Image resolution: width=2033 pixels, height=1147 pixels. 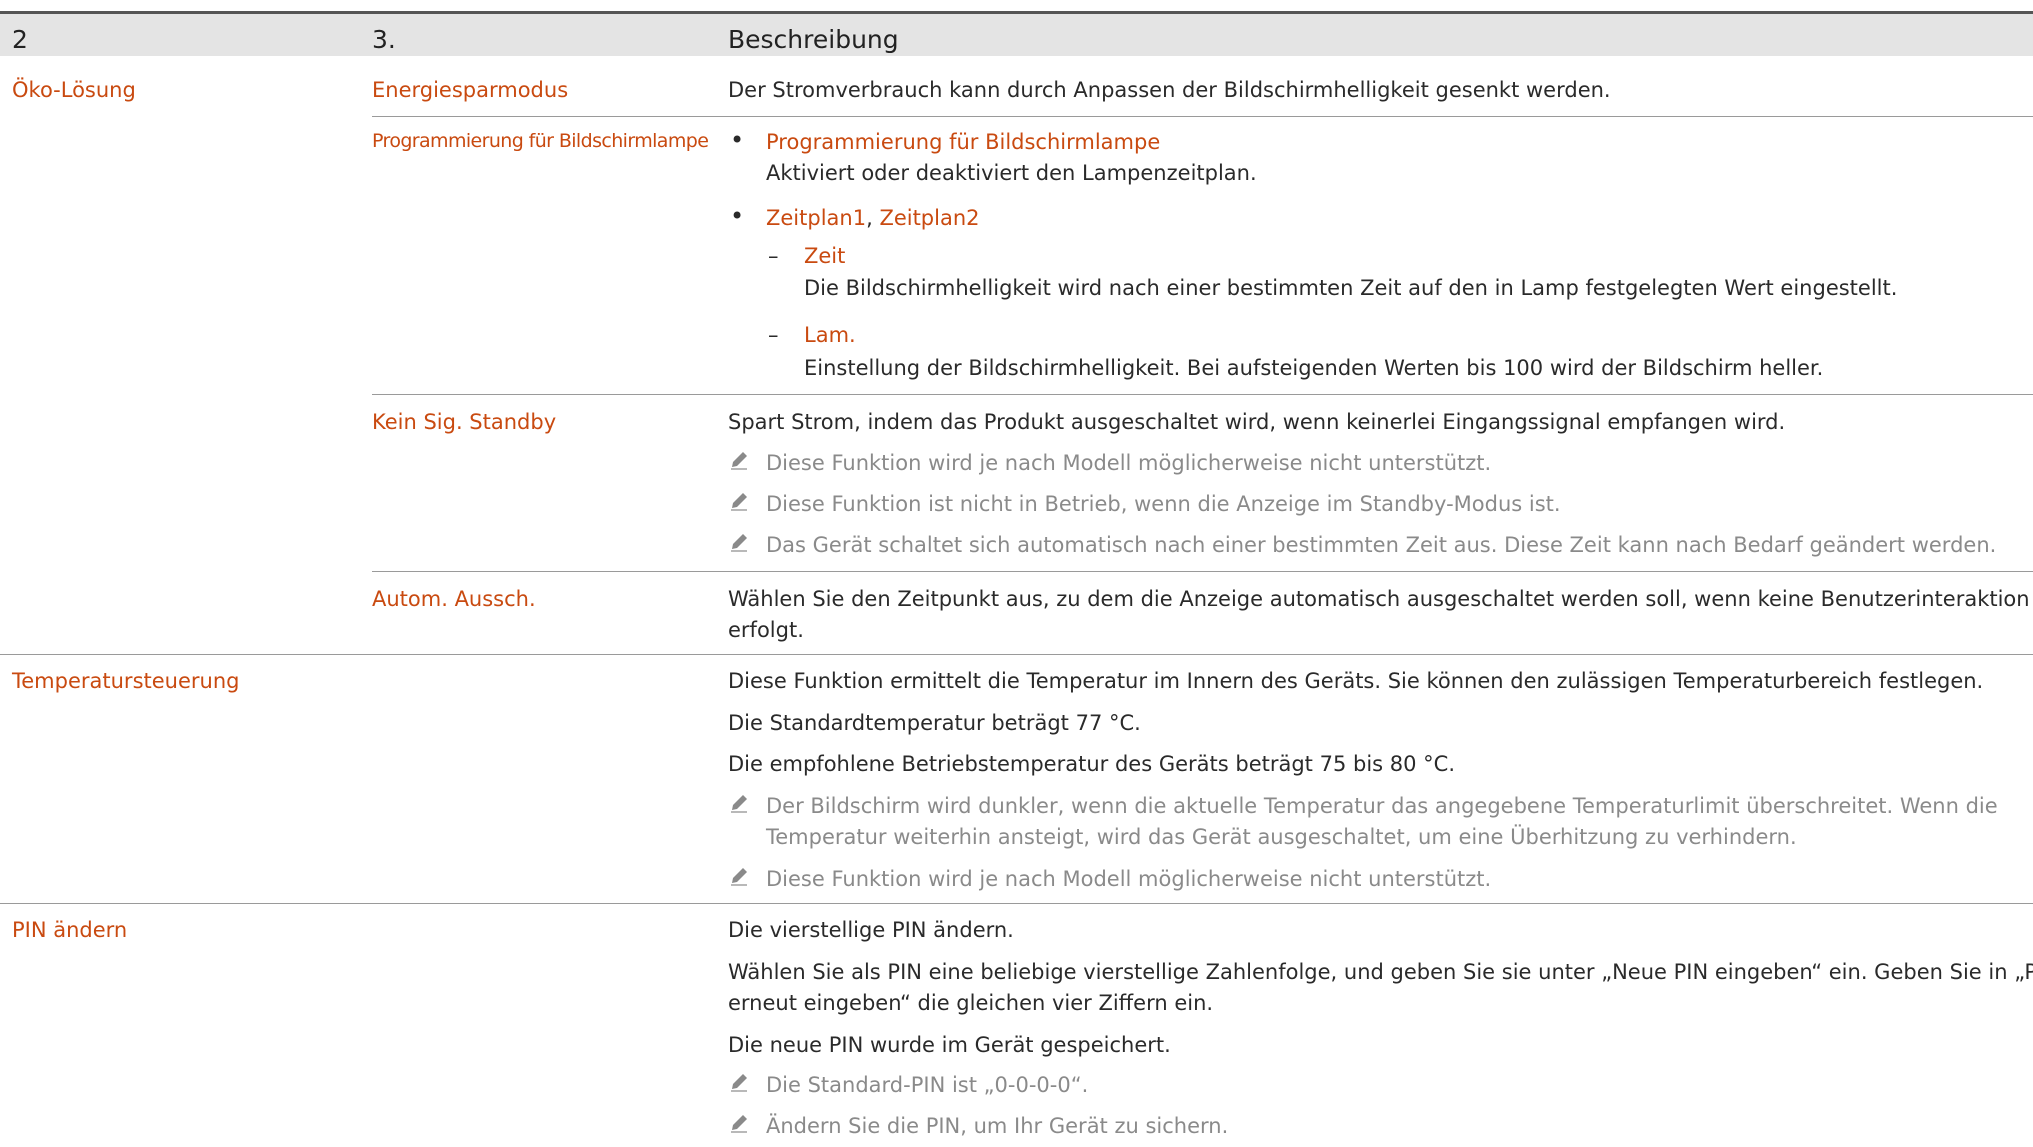 I want to click on header-col1: 2, so click(x=20, y=39).